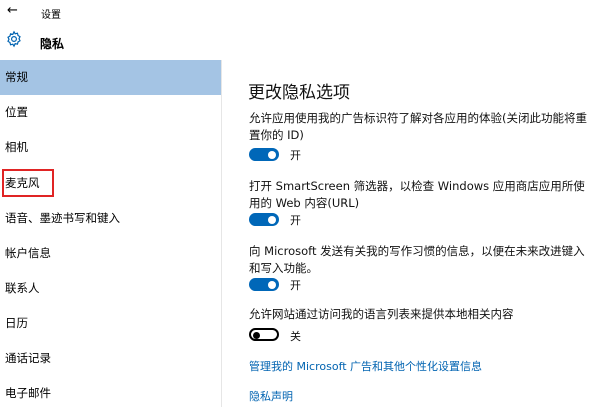 This screenshot has width=600, height=411. Describe the element at coordinates (110, 393) in the screenshot. I see `sidebar-item-email: 电子邮件` at that location.